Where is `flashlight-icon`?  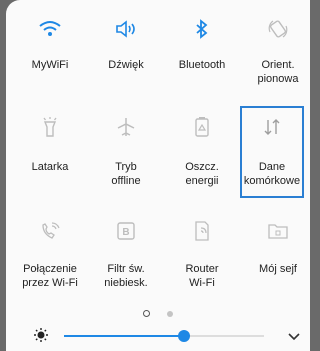
flashlight-icon is located at coordinates (50, 127).